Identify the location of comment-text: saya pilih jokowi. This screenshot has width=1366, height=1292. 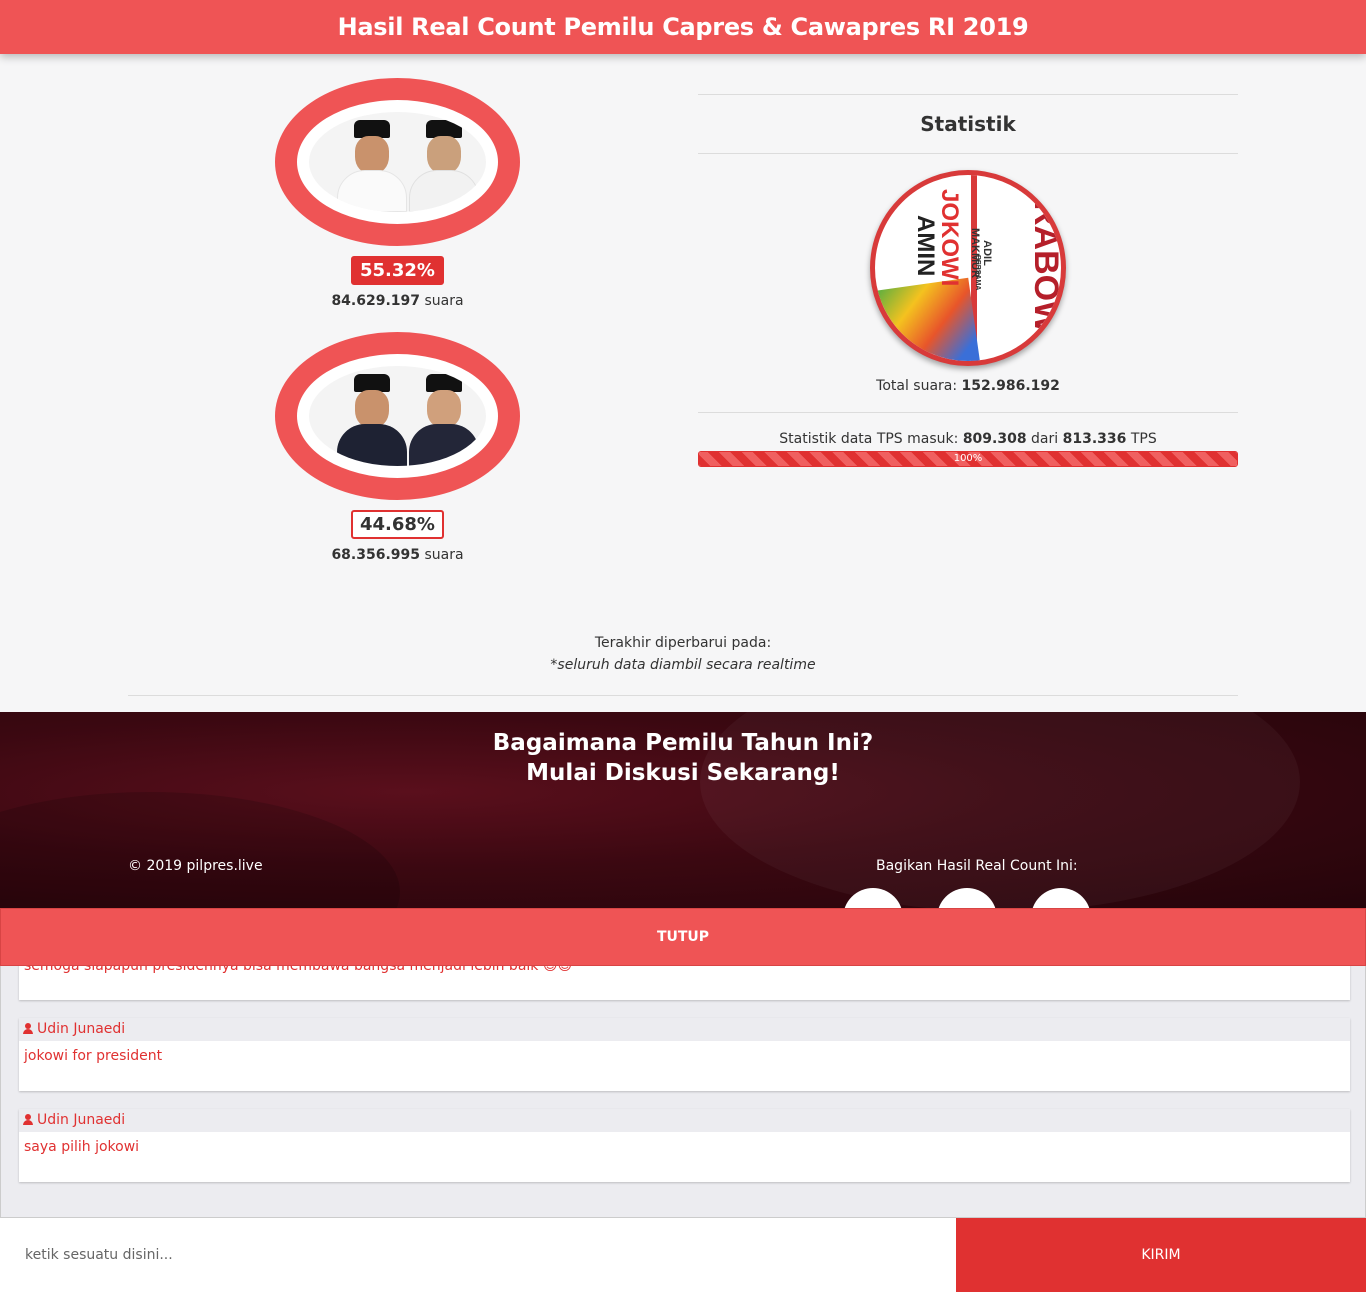
(82, 1147).